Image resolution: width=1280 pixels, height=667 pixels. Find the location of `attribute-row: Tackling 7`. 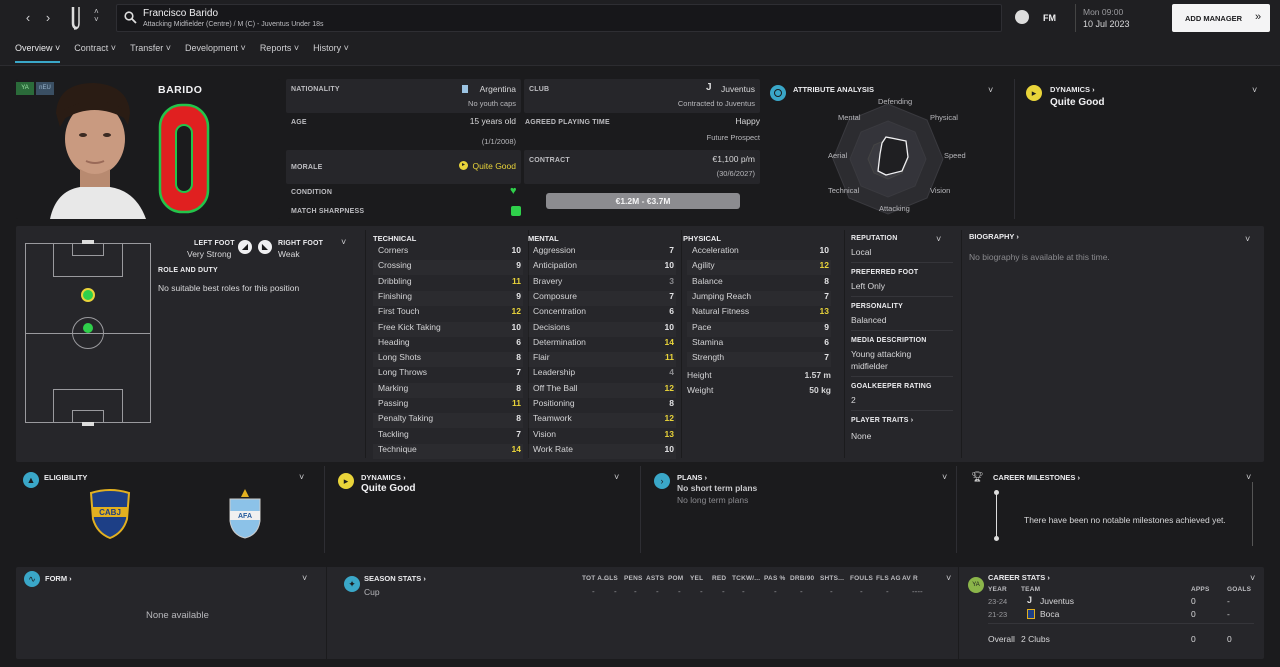

attribute-row: Tackling 7 is located at coordinates (448, 436).